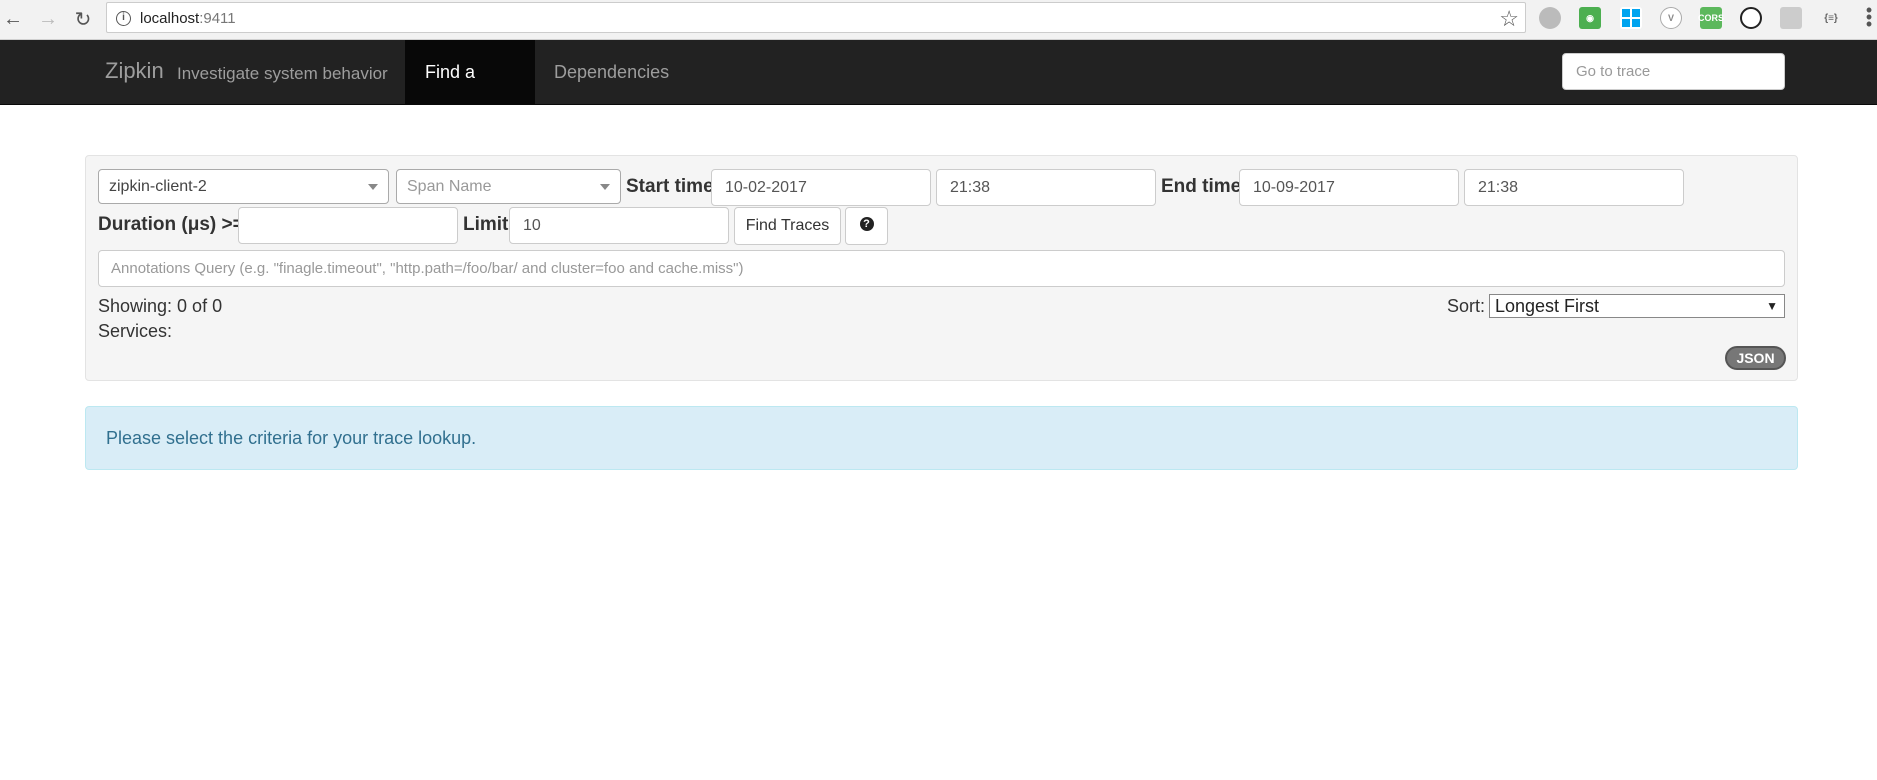  I want to click on chevron-down-icon: ▼, so click(1772, 306).